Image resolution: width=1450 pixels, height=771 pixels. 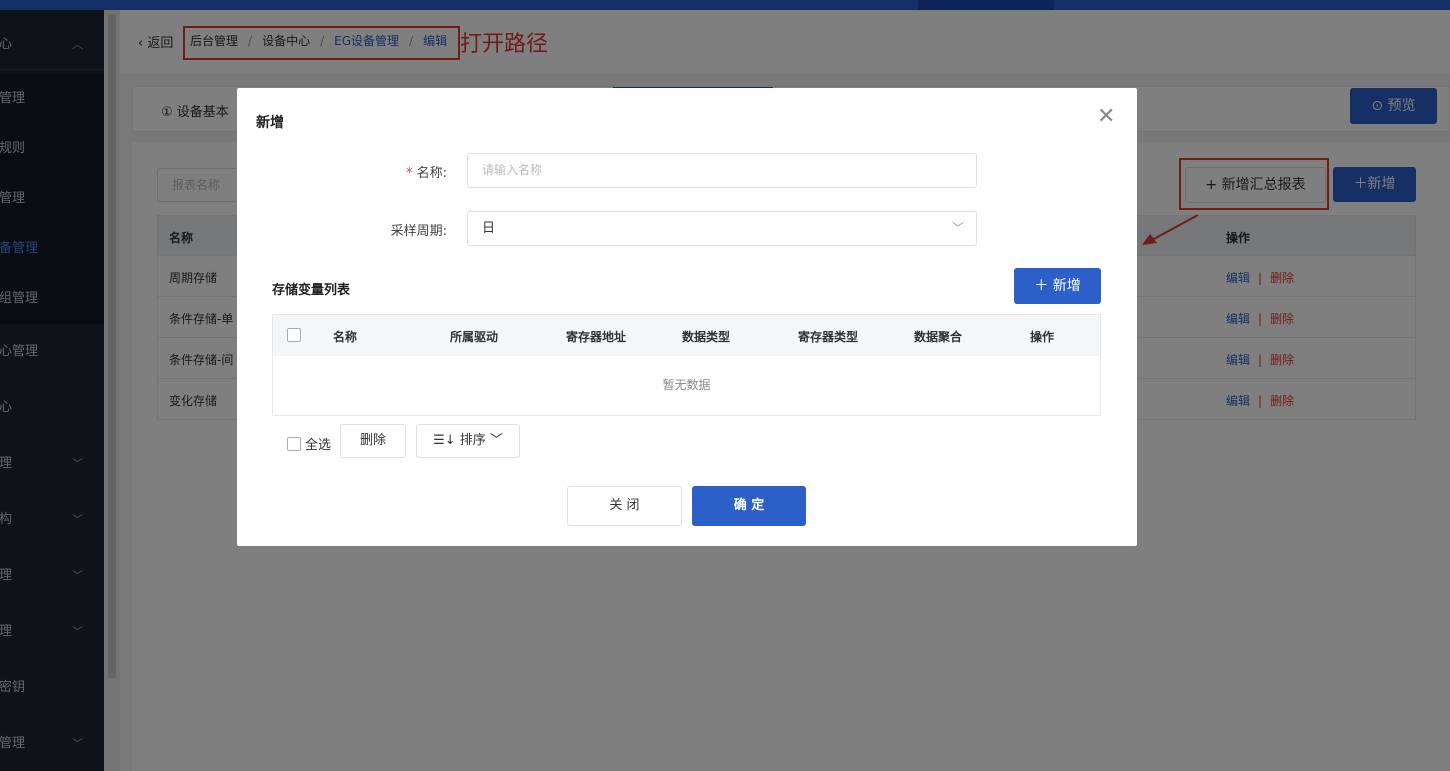 I want to click on select-all-checkbox: 全选, so click(x=309, y=443).